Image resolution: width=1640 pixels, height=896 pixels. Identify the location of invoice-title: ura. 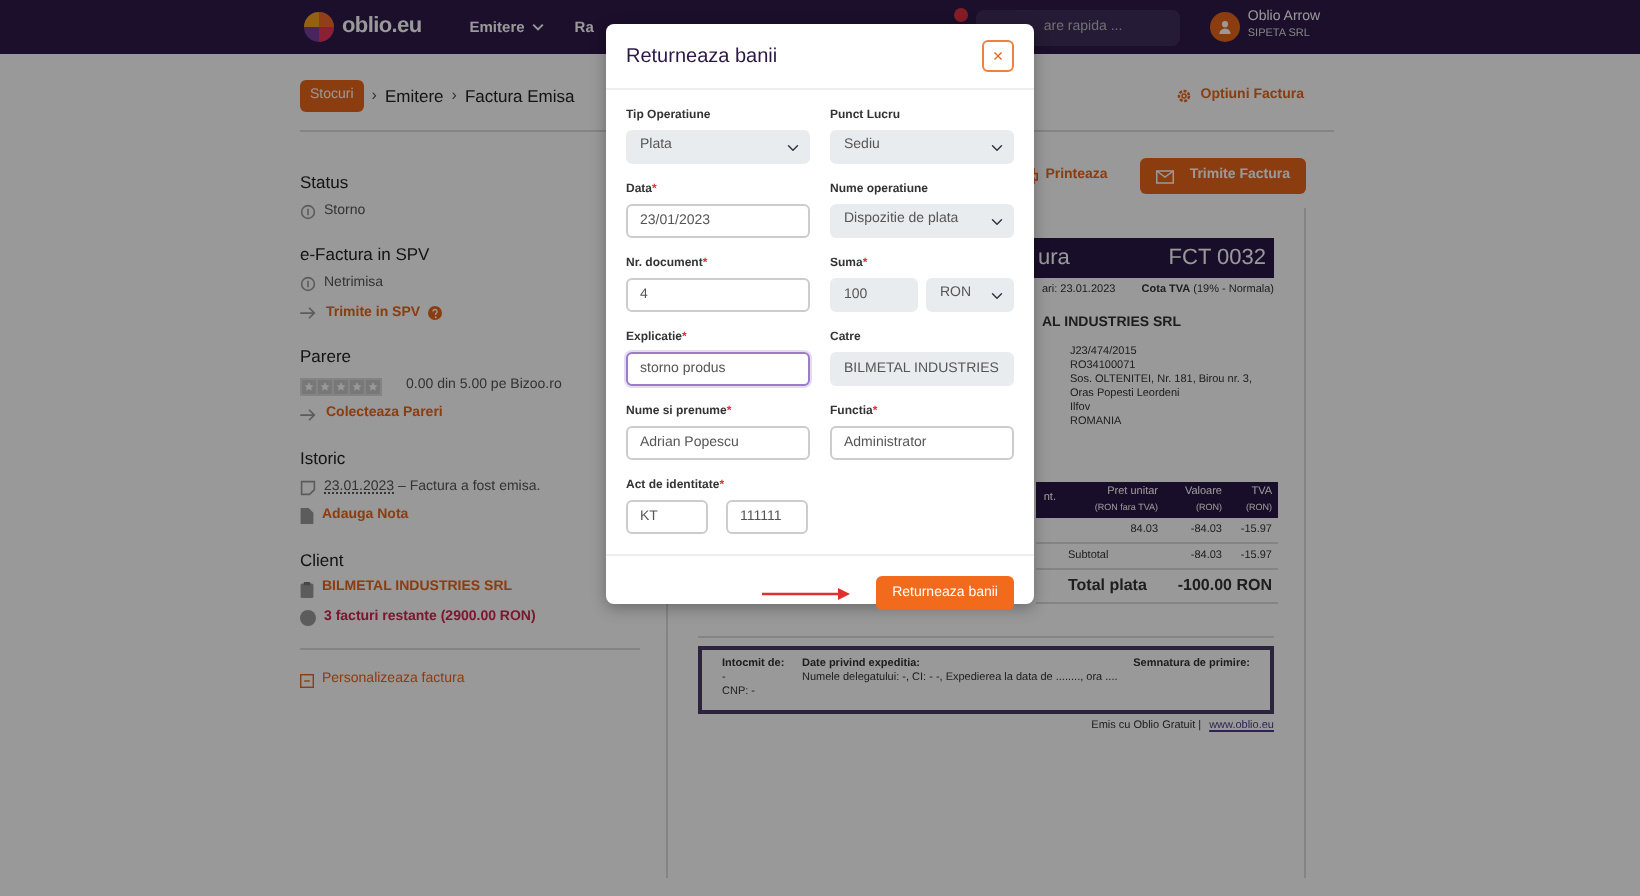
(1054, 258).